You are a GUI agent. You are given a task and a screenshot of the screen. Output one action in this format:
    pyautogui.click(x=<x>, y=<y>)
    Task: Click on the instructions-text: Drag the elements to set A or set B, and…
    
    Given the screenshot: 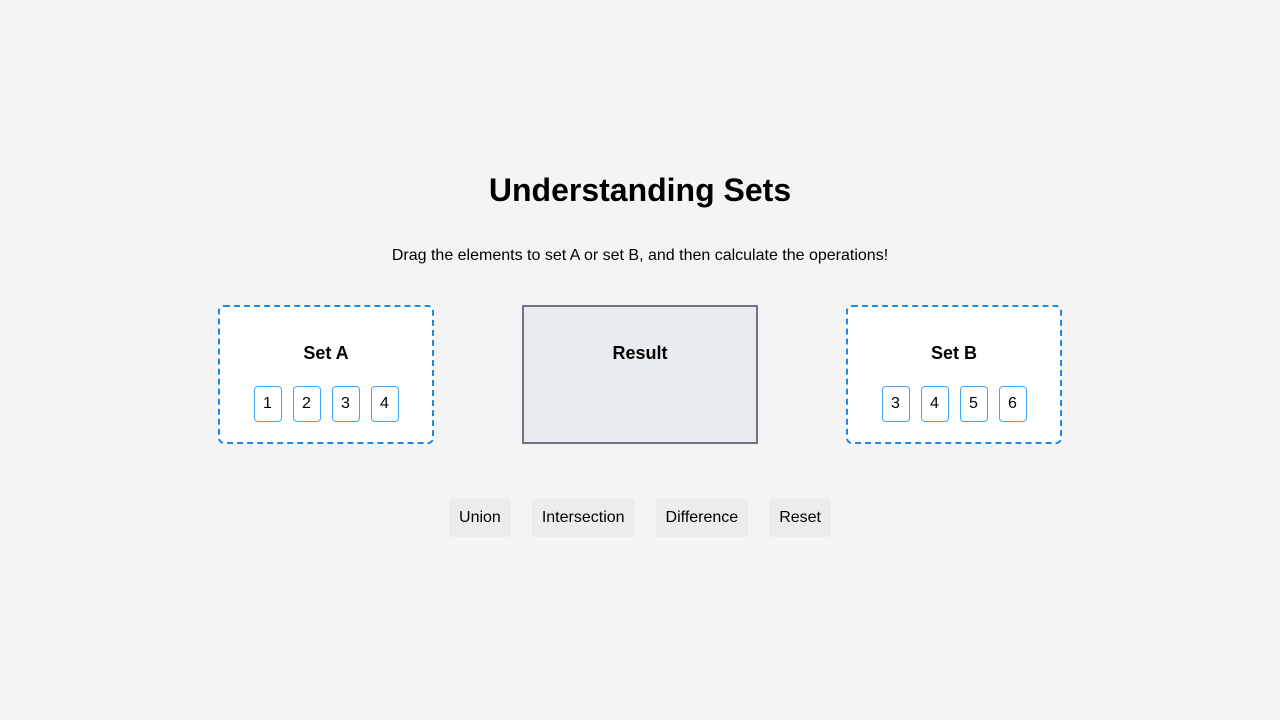 What is the action you would take?
    pyautogui.click(x=640, y=255)
    